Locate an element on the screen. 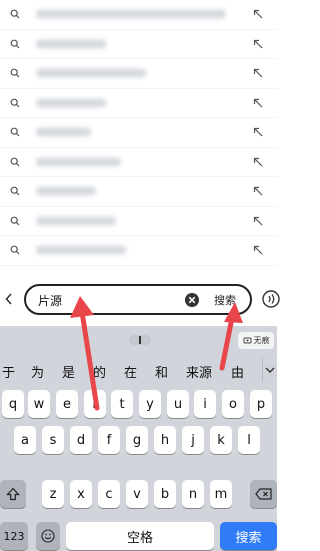 The height and width of the screenshot is (551, 320). search-submit-button: 搜索 is located at coordinates (225, 300).